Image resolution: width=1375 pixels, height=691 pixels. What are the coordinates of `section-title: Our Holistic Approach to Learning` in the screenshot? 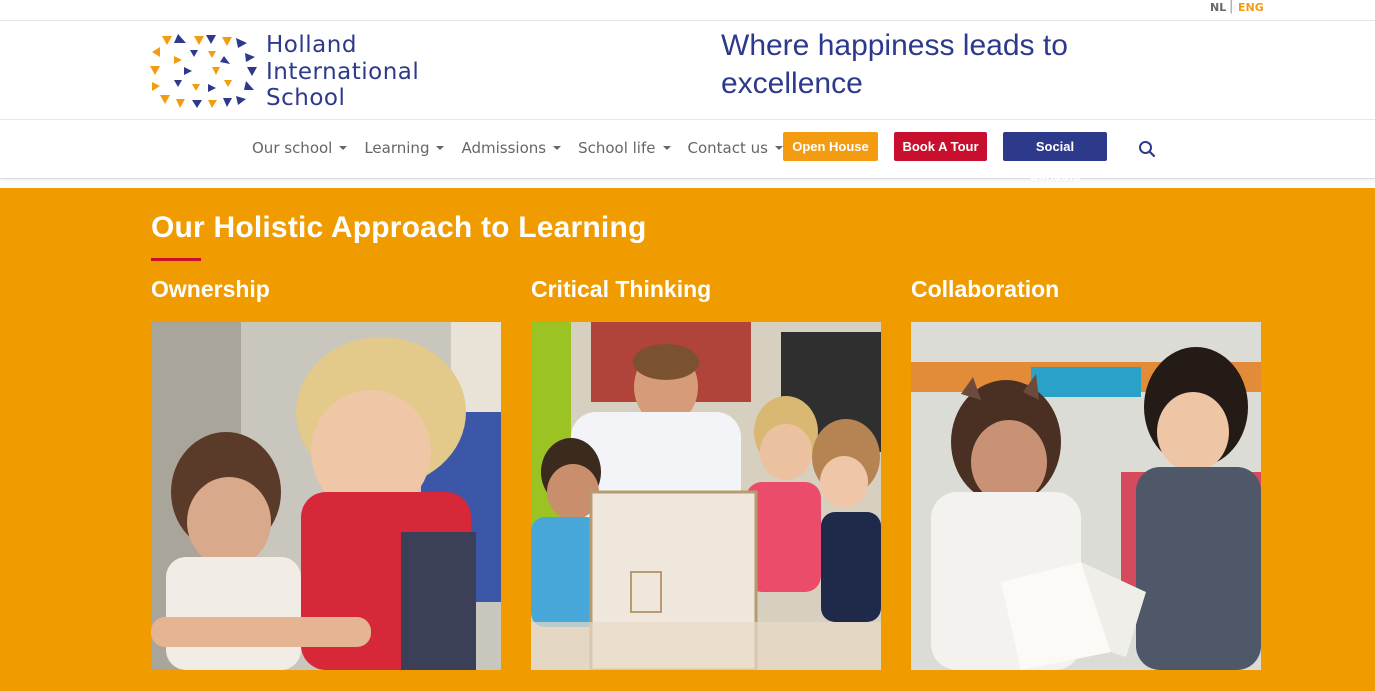 It's located at (399, 227).